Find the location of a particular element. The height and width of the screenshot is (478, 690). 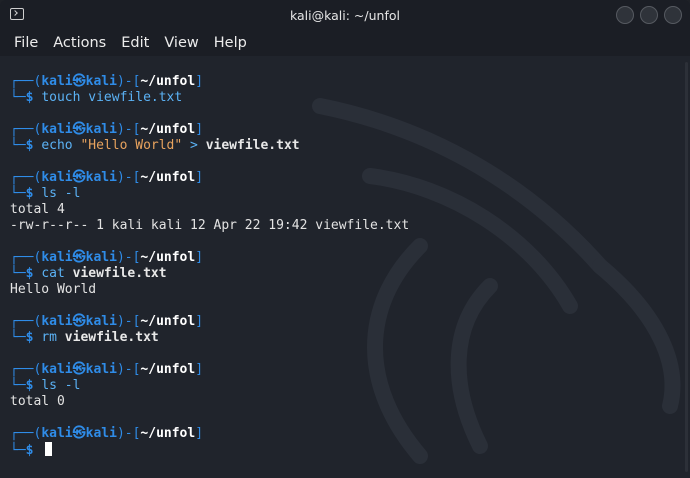

menu-actions: Actions is located at coordinates (79, 43).